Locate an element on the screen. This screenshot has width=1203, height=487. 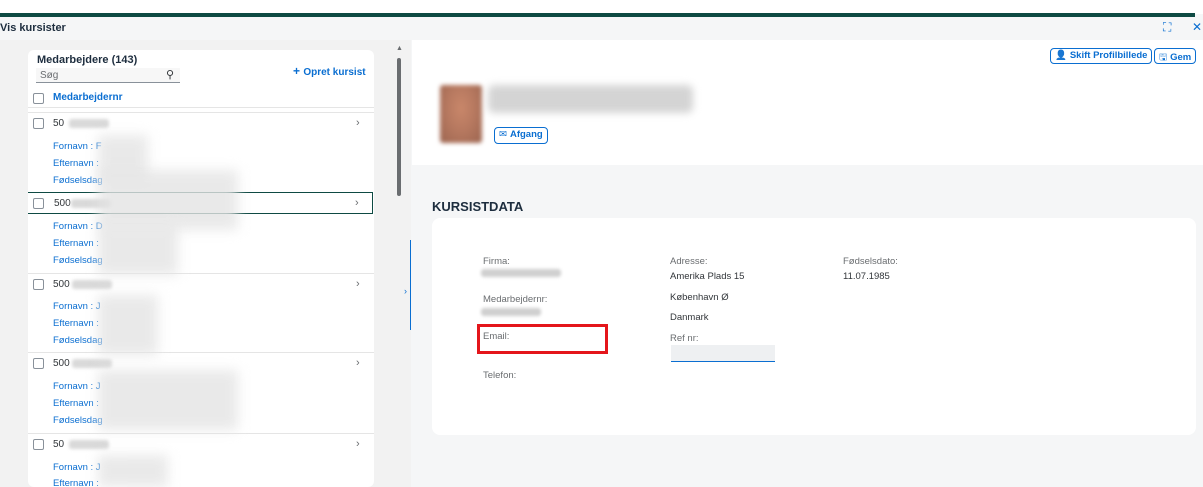
section-title: KURSISTDATA is located at coordinates (478, 206).